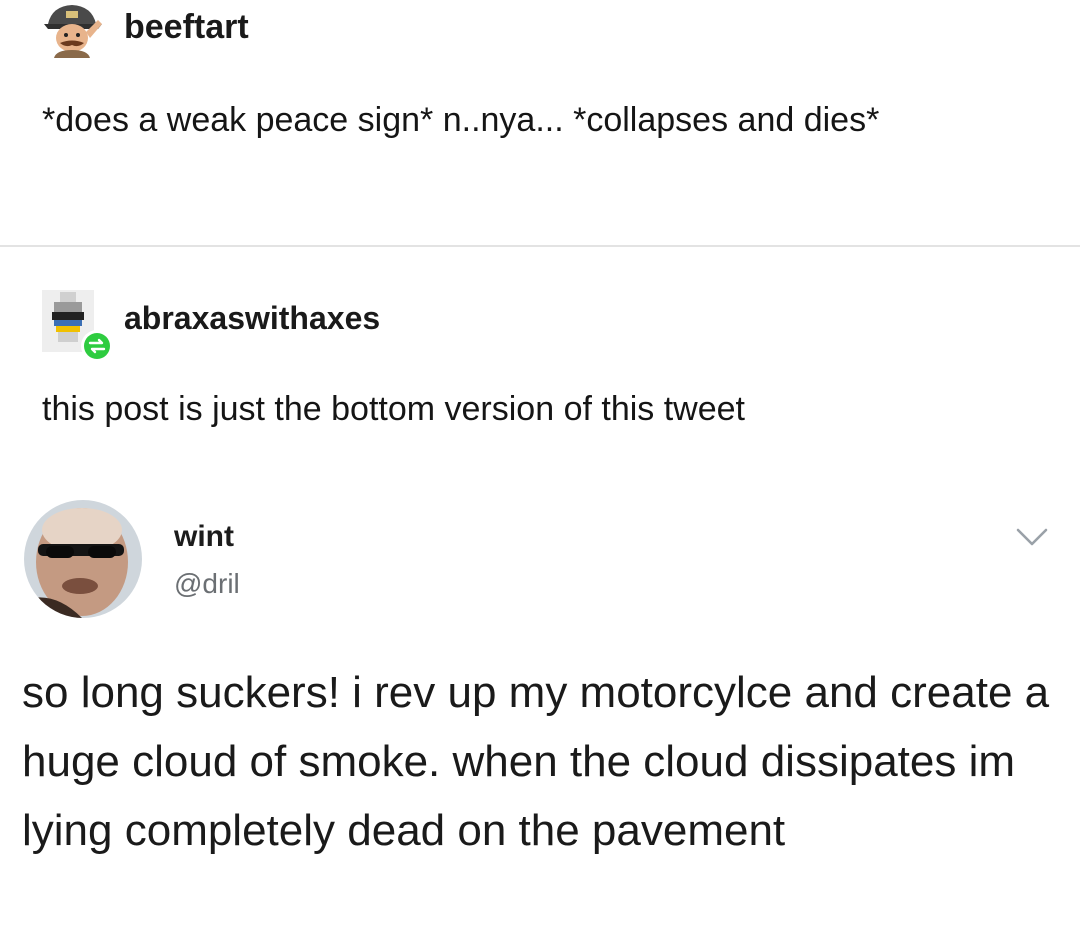  I want to click on username: beeftart, so click(186, 27).